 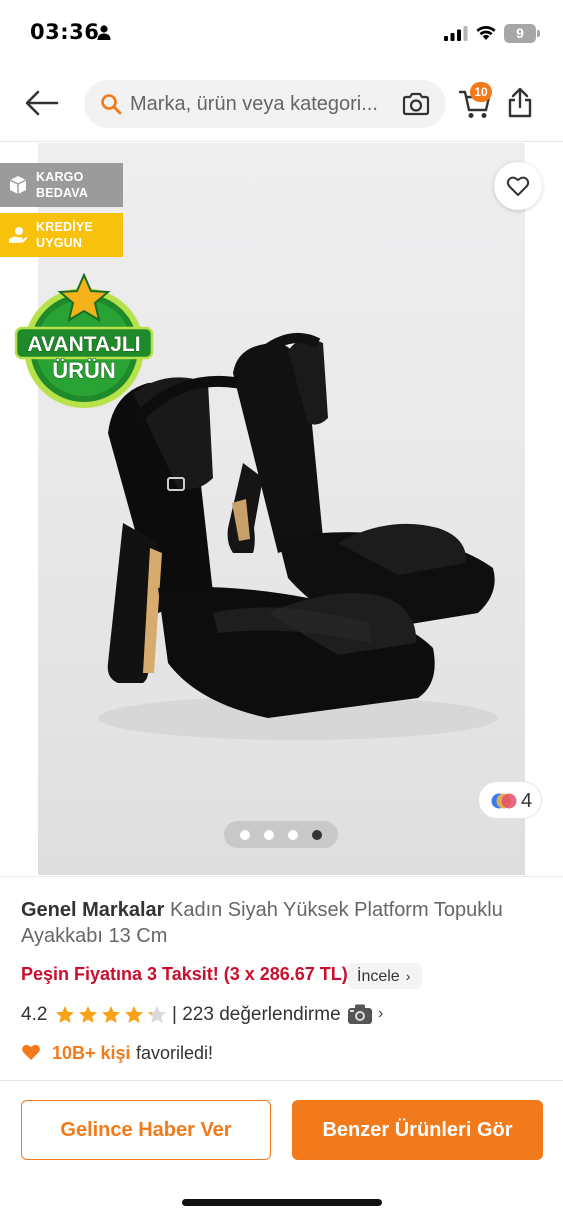 What do you see at coordinates (157, 1014) in the screenshot?
I see `star-half-icon` at bounding box center [157, 1014].